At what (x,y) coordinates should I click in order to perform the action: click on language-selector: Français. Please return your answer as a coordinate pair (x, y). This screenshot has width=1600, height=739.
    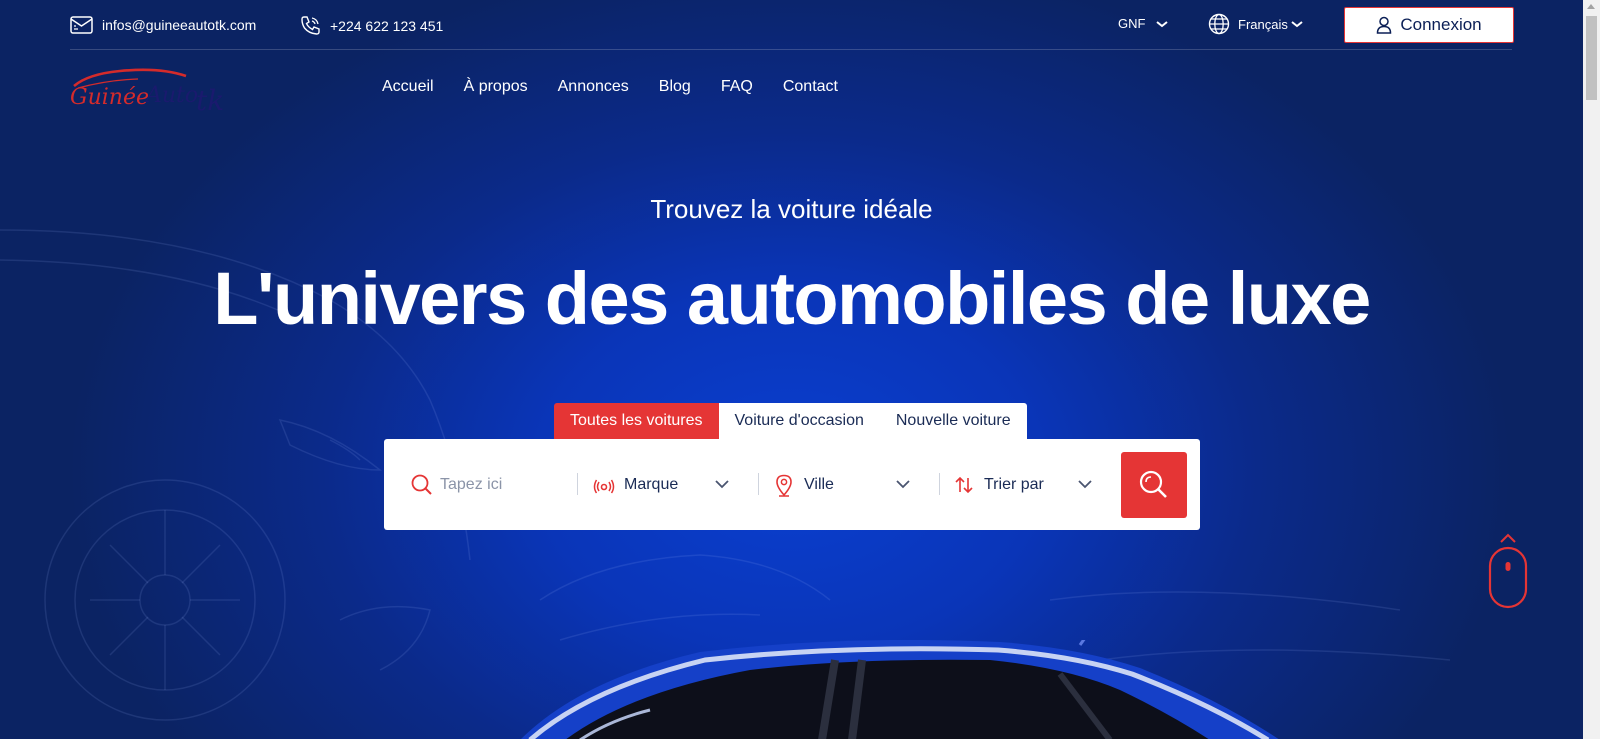
    Looking at the image, I should click on (1256, 24).